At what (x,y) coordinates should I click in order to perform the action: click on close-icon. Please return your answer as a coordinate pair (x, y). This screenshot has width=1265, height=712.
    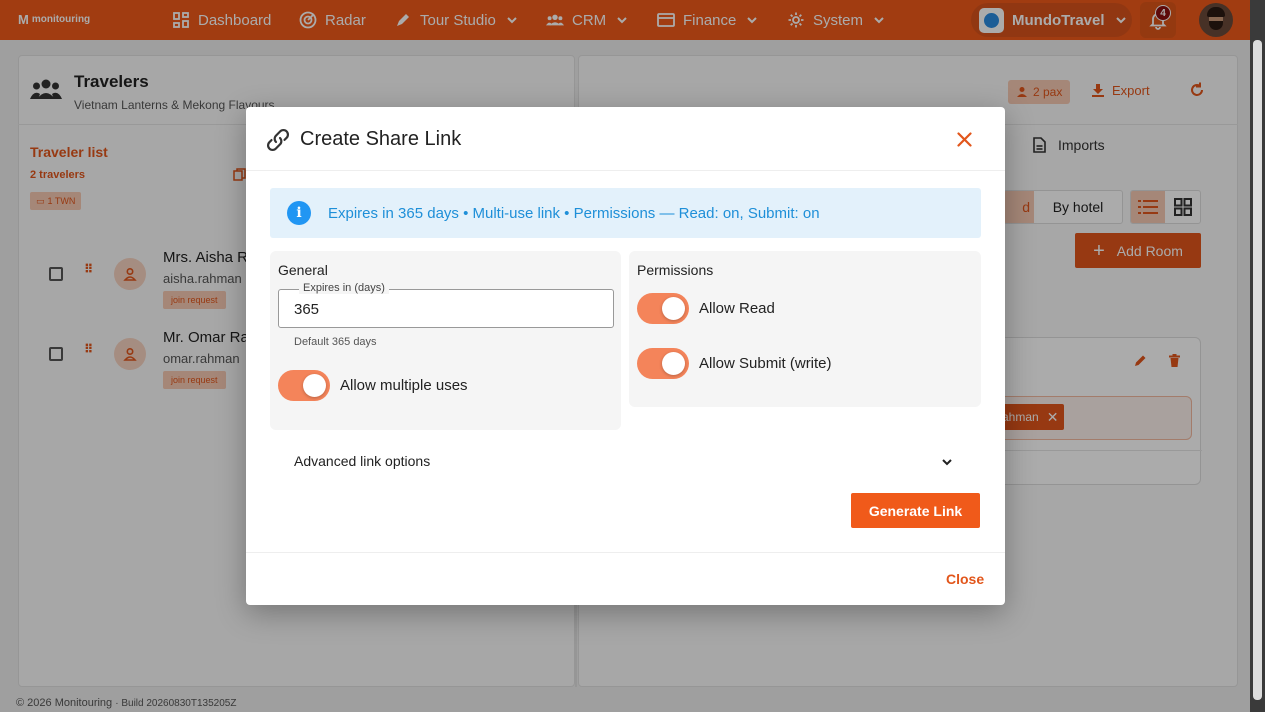
    Looking at the image, I should click on (964, 139).